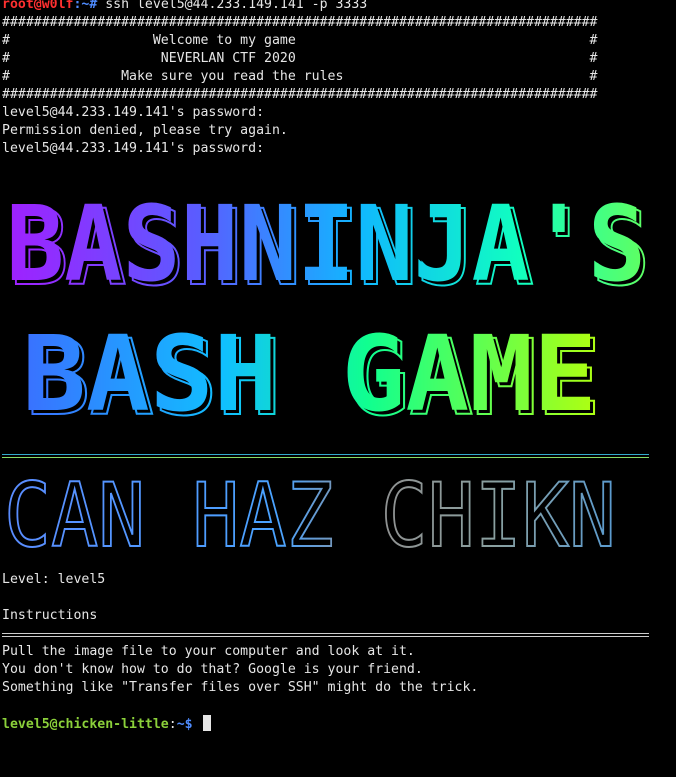 The image size is (676, 777). What do you see at coordinates (232, 6) in the screenshot?
I see `ssh-command: ssh level5@44.233.149.141 -p 3333` at bounding box center [232, 6].